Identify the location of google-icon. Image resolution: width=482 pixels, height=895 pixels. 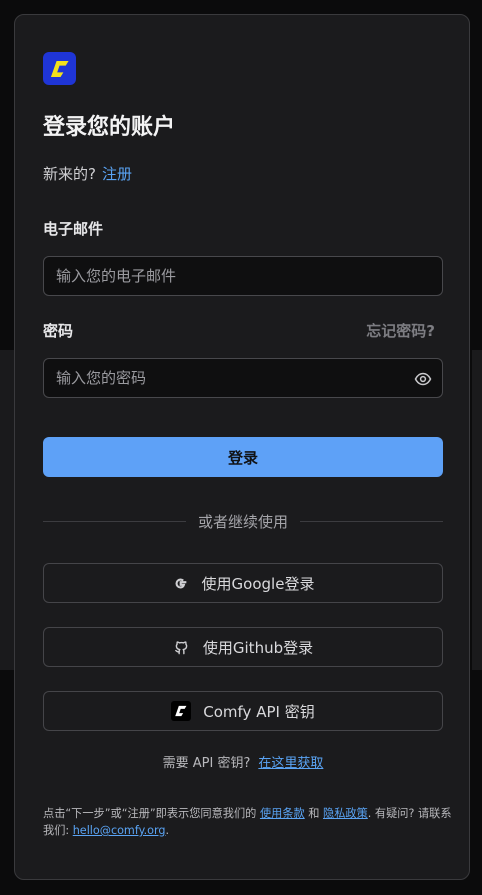
(181, 583).